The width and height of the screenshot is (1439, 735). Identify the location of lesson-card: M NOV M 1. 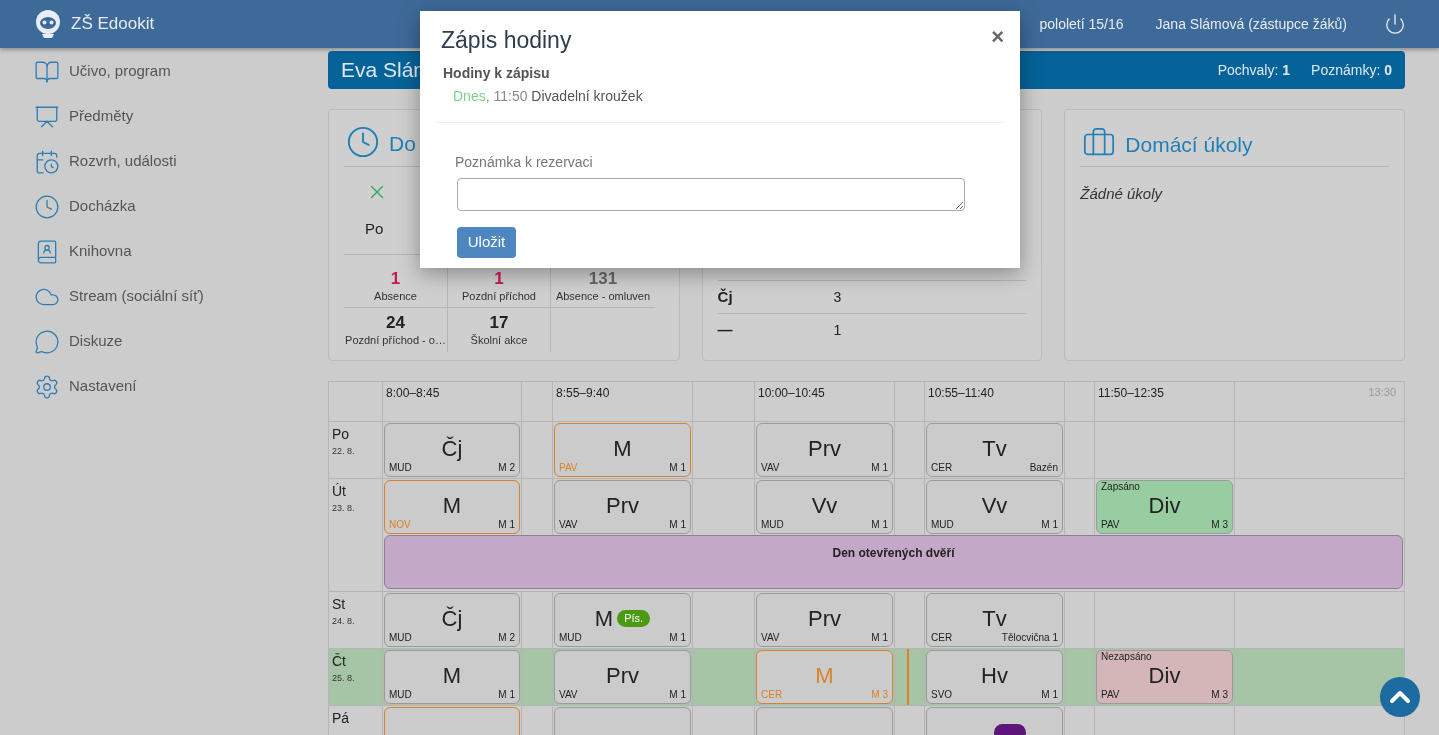
(452, 507).